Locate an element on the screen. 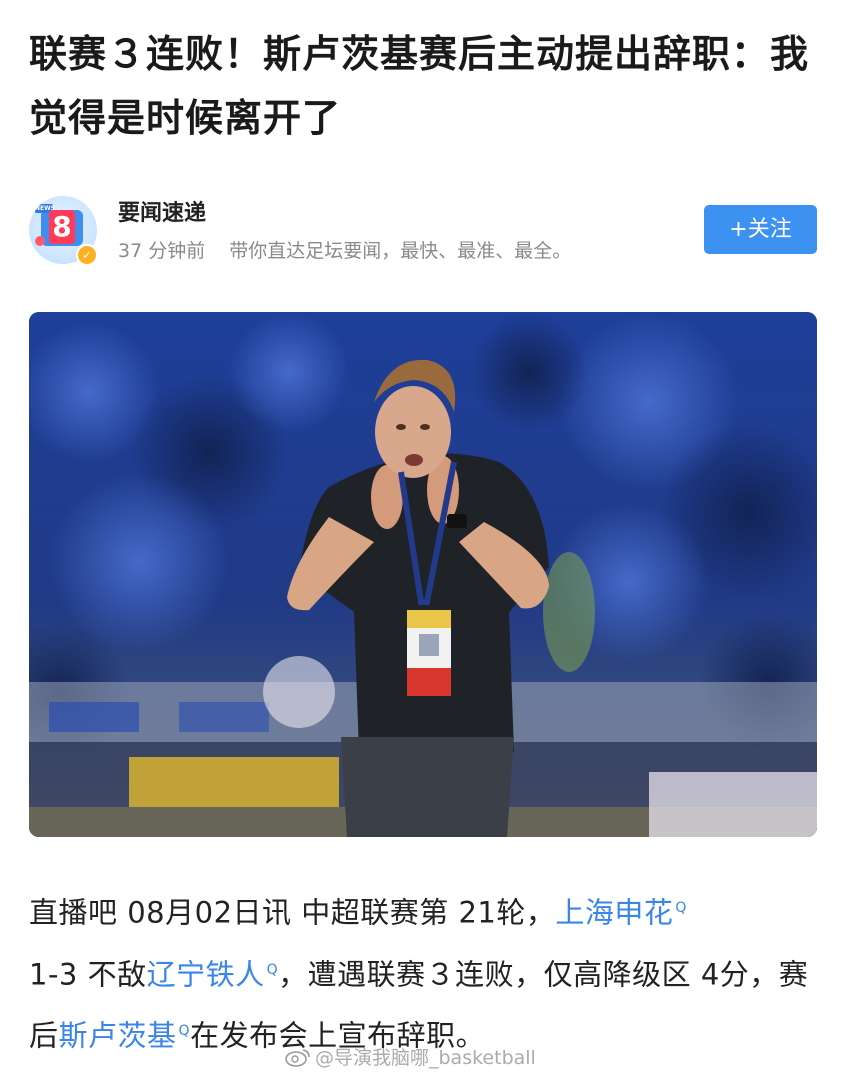 The width and height of the screenshot is (846, 1080). verified-badge-icon: ✓ is located at coordinates (87, 255).